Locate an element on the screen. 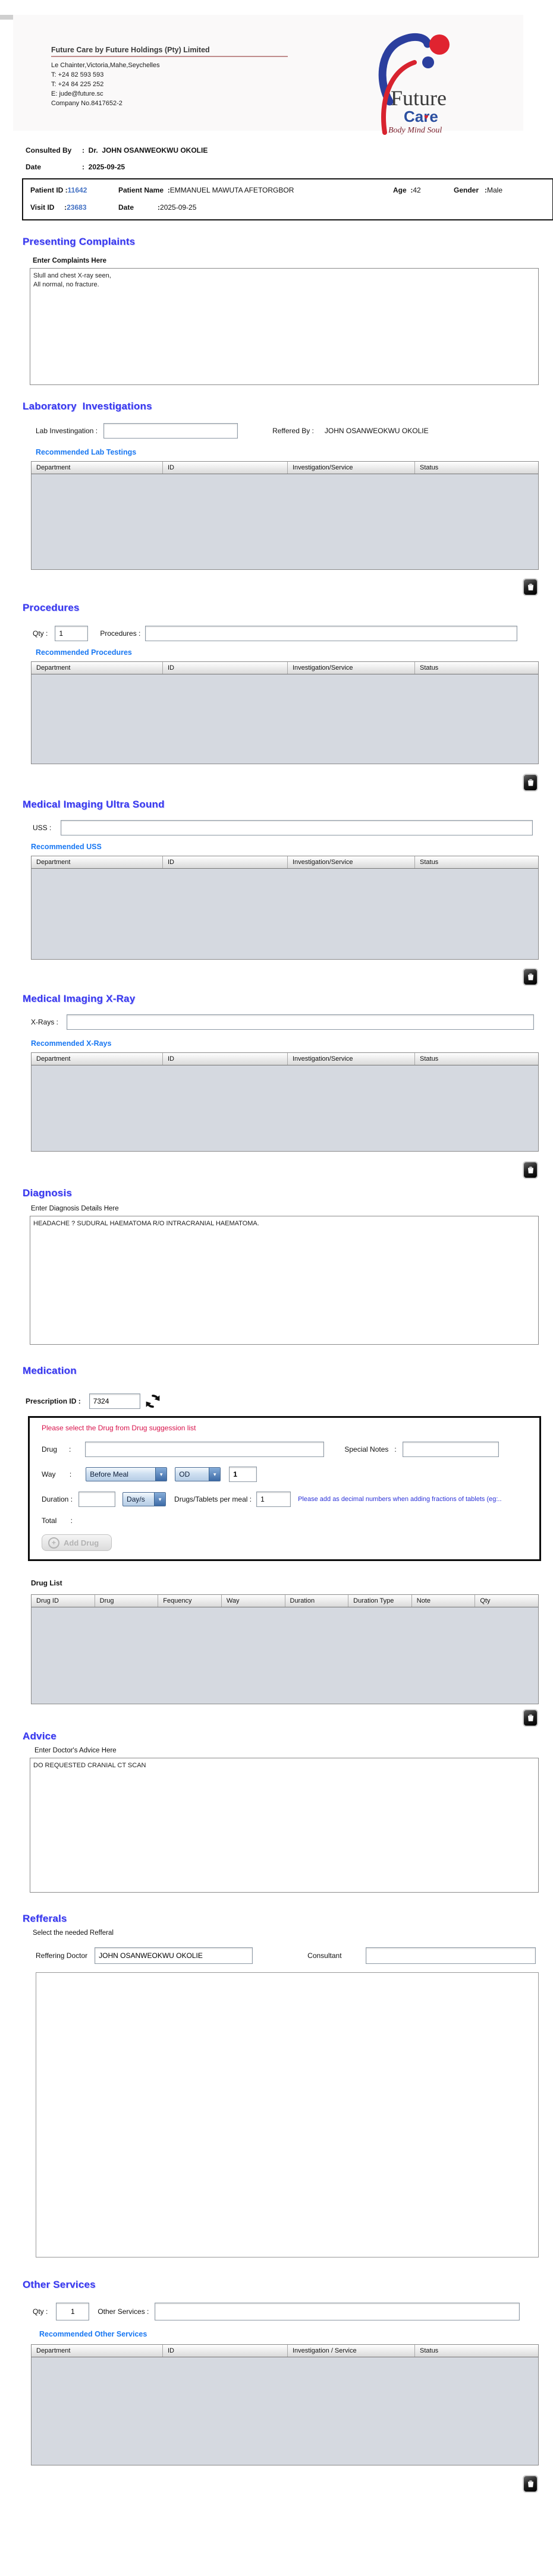  prescription-id-input is located at coordinates (114, 1401).